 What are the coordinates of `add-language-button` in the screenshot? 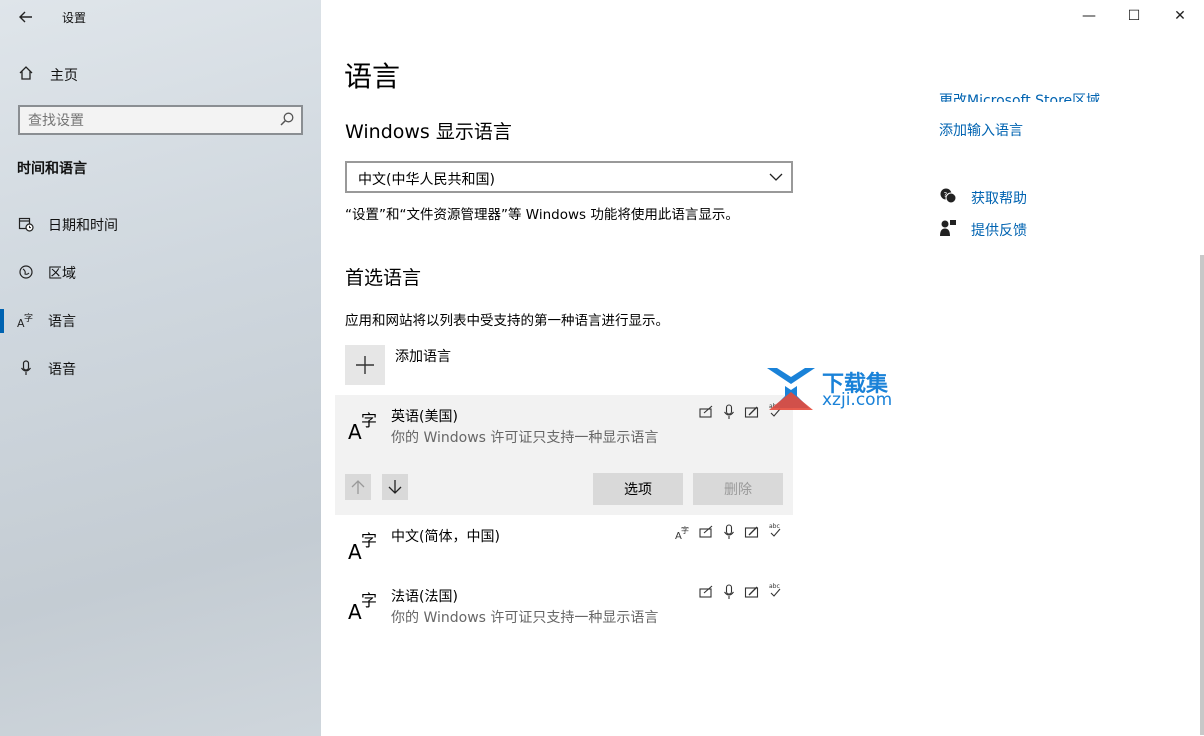 It's located at (365, 365).